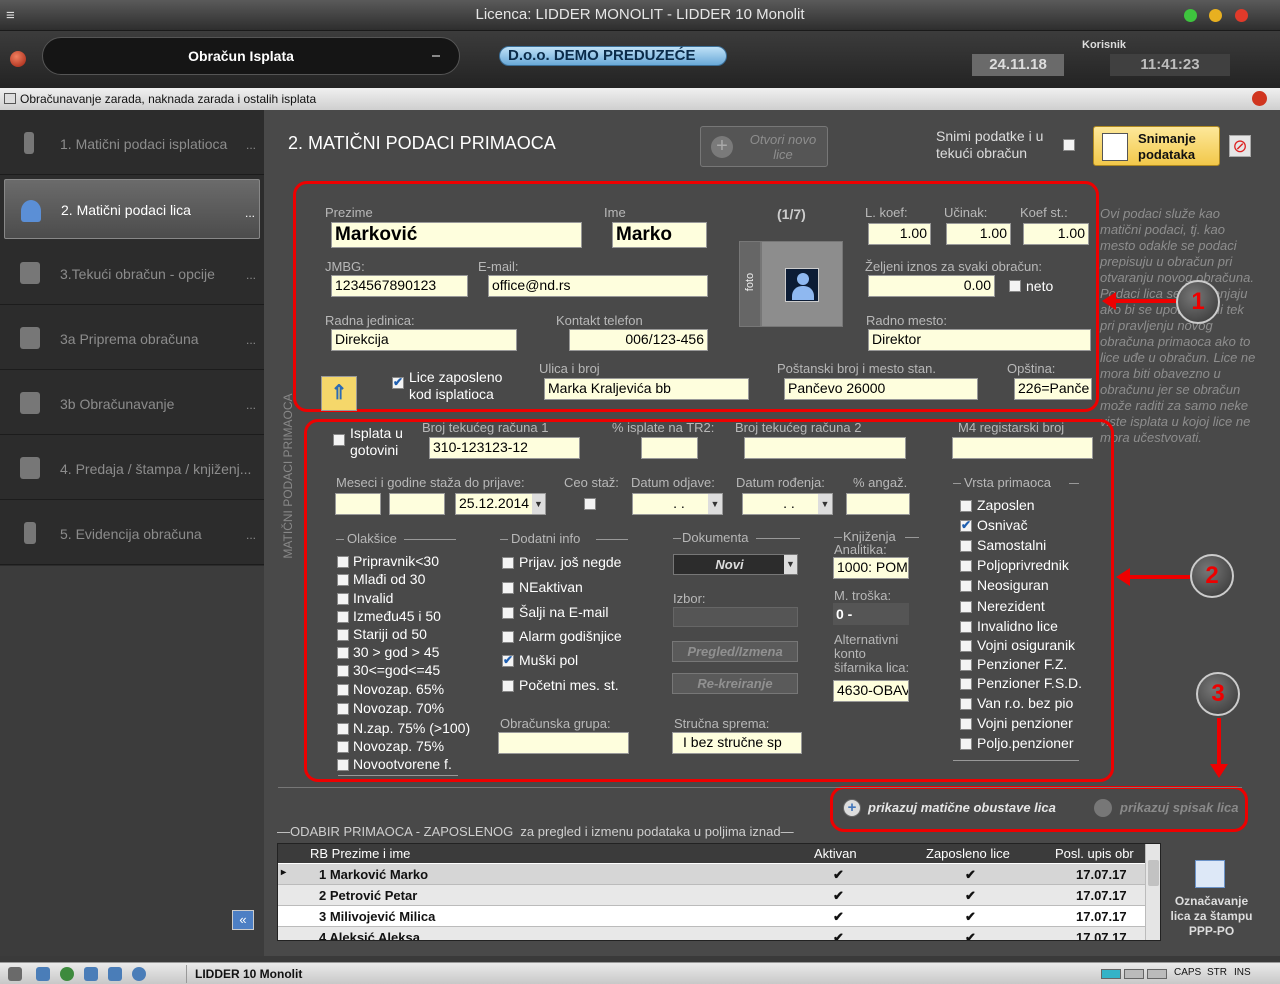 The height and width of the screenshot is (984, 1280). Describe the element at coordinates (719, 933) in the screenshot. I see `table-row: 4 Aleksić Aleksa ✔ ✔ 17.07.17` at that location.